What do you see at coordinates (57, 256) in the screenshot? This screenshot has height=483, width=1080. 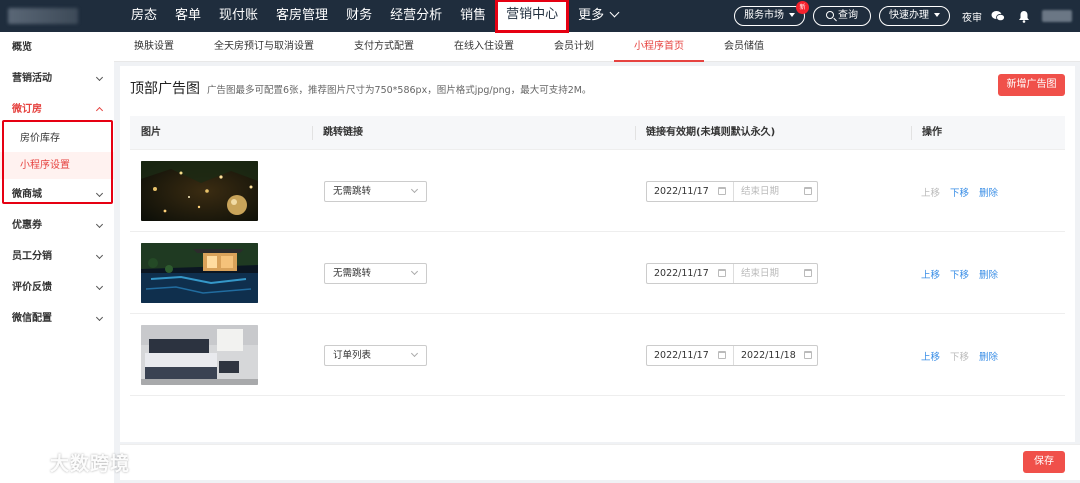 I see `sidebar-item-staff-distribution: 员工分销` at bounding box center [57, 256].